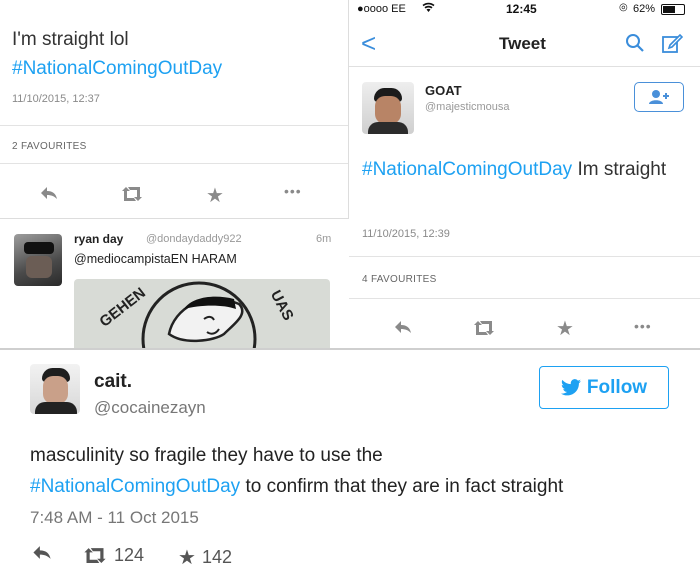  Describe the element at coordinates (635, 45) in the screenshot. I see `search-icon` at that location.